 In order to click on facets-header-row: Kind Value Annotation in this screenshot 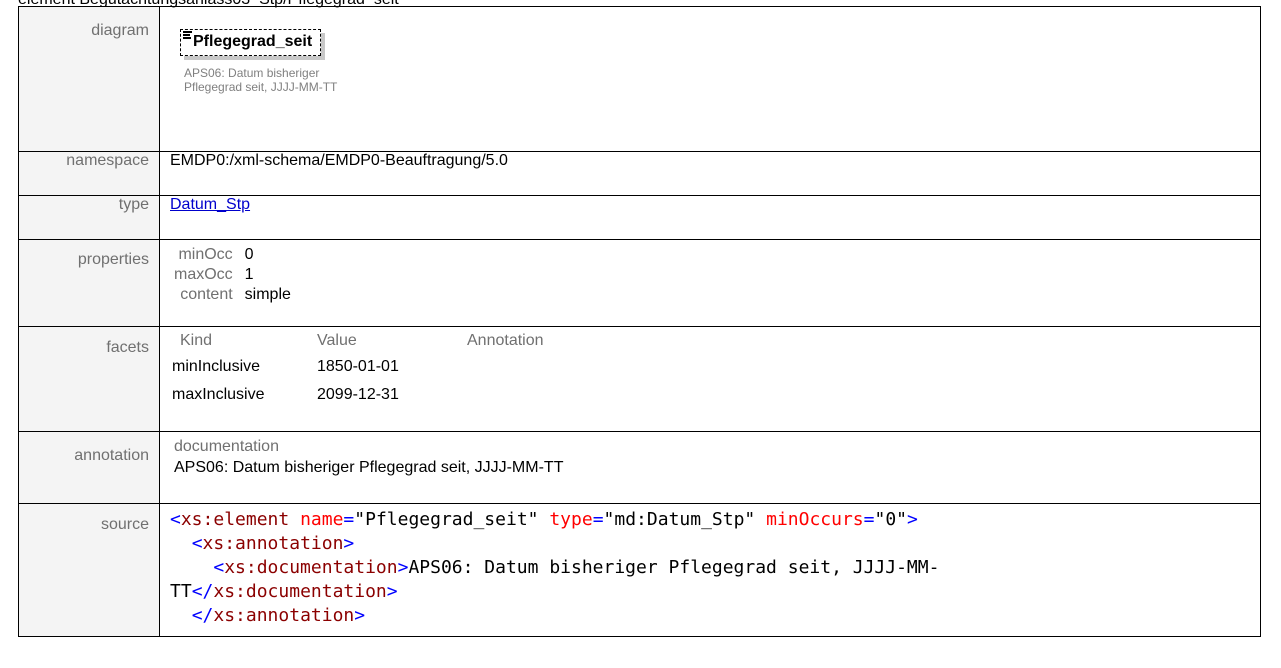, I will do `click(358, 342)`.